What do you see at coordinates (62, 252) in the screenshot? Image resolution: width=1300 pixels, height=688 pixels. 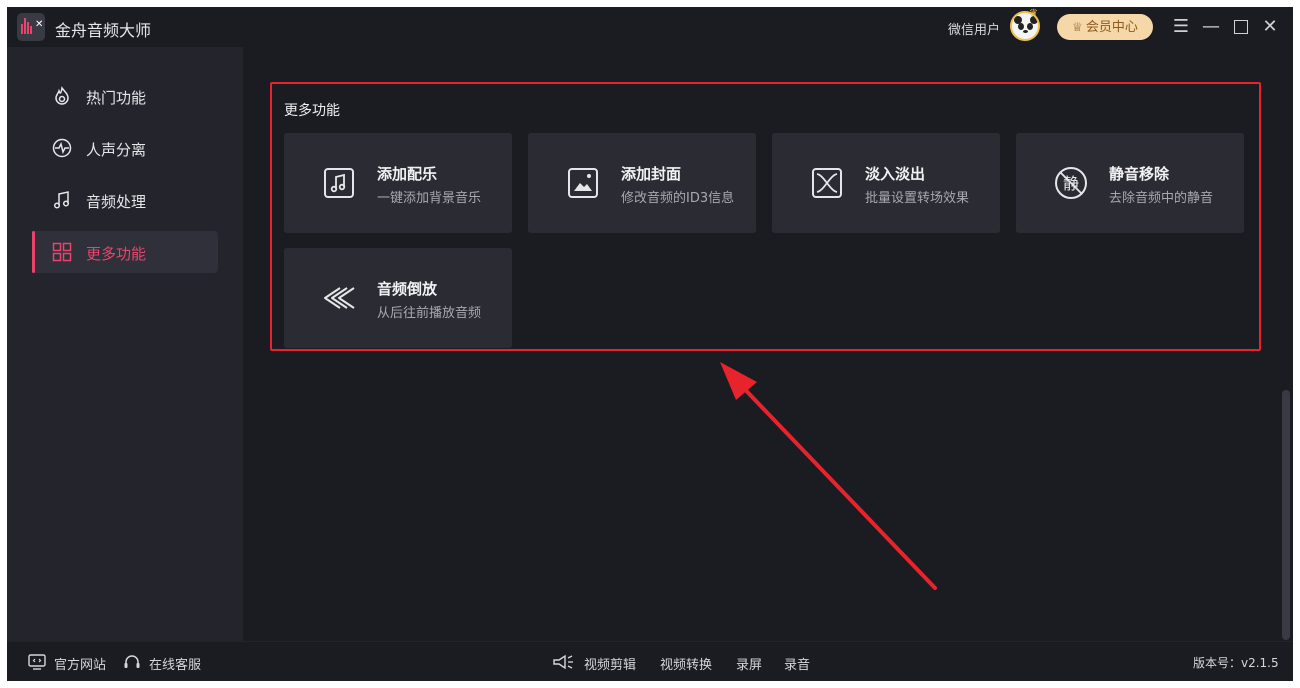 I see `grid-icon` at bounding box center [62, 252].